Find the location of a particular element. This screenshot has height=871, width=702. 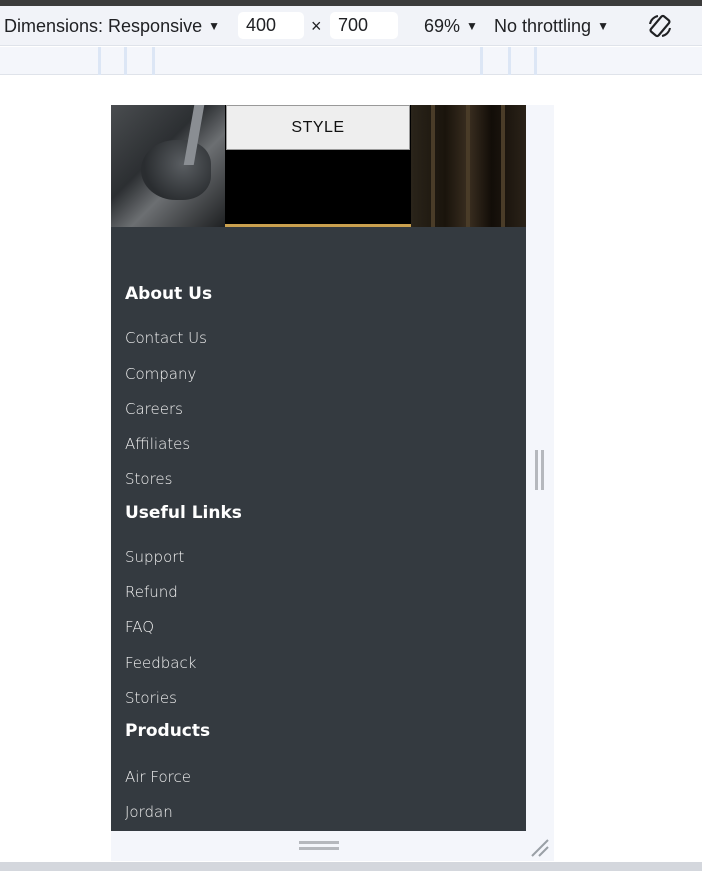

hero-image-left is located at coordinates (168, 166).